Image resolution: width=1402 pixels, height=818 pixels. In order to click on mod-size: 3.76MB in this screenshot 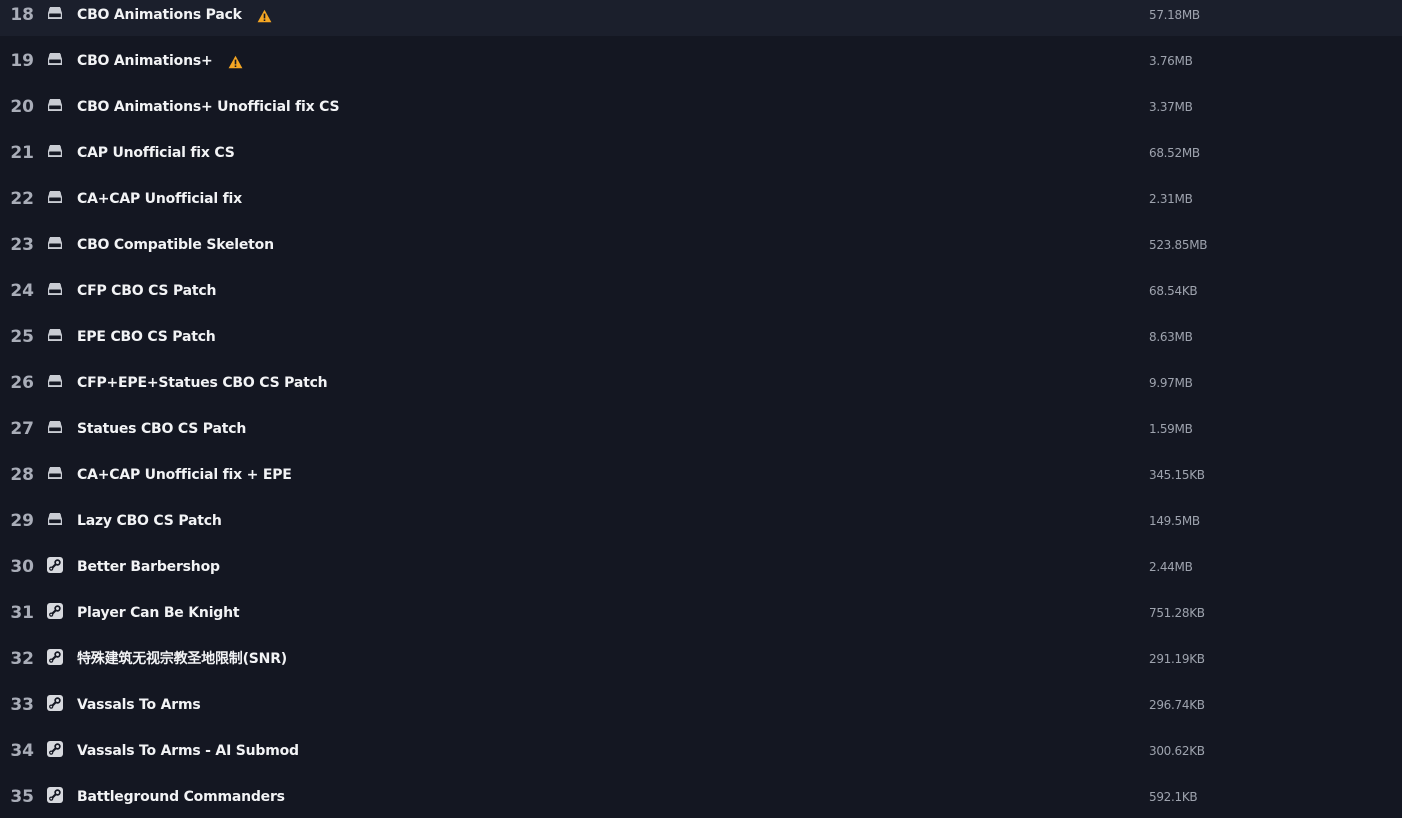, I will do `click(1171, 61)`.